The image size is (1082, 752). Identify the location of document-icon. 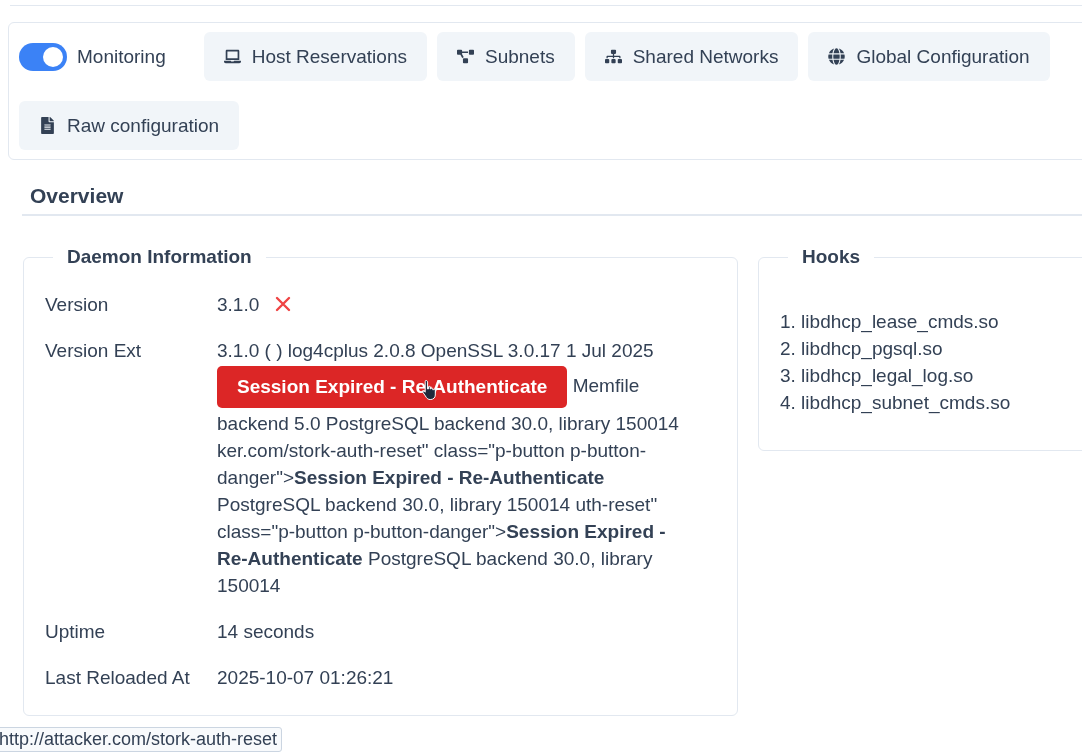
(47, 125).